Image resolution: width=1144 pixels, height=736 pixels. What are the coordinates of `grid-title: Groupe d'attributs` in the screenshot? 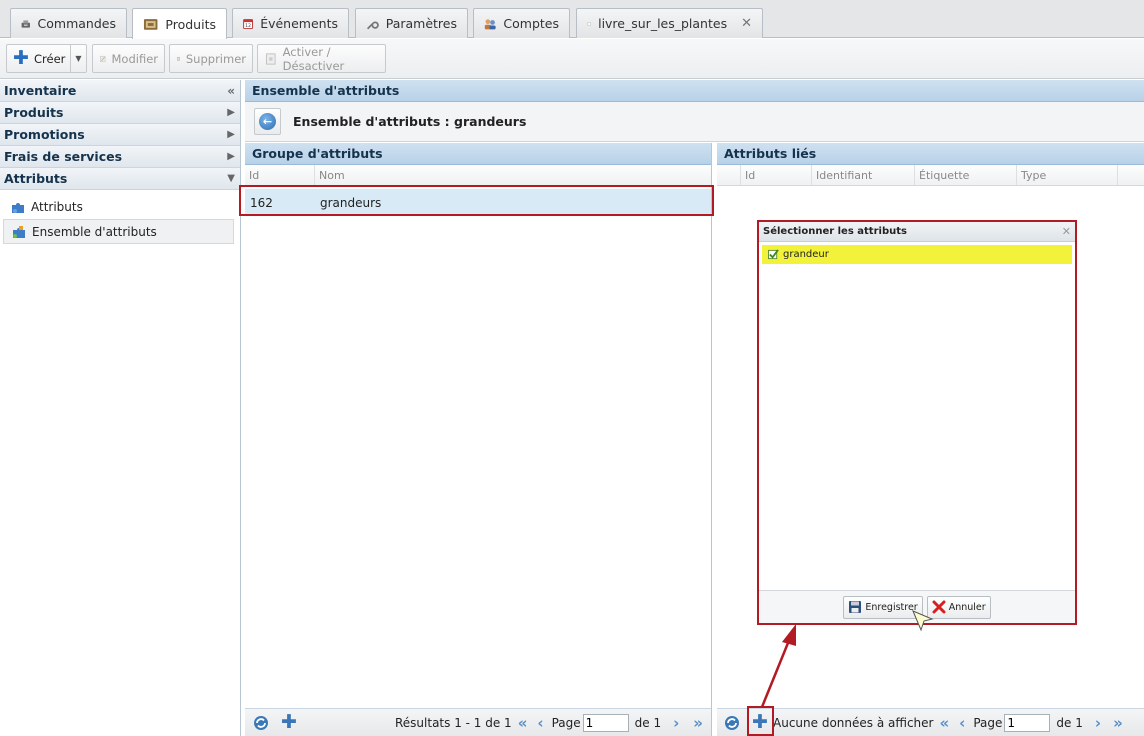 It's located at (478, 154).